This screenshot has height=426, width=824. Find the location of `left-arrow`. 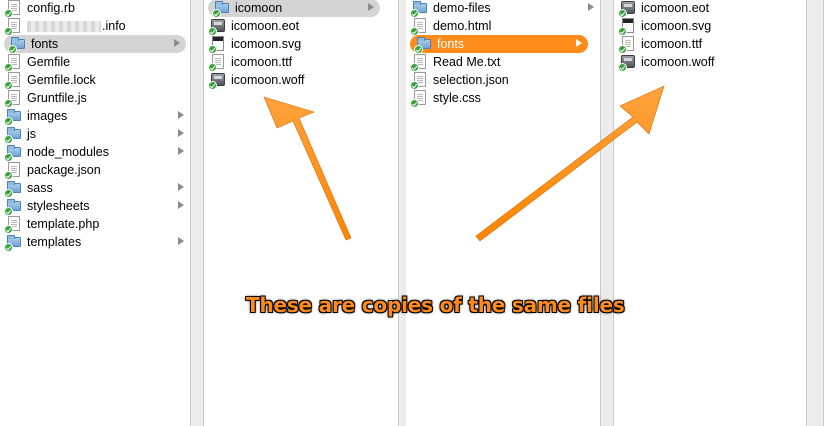

left-arrow is located at coordinates (307, 168).